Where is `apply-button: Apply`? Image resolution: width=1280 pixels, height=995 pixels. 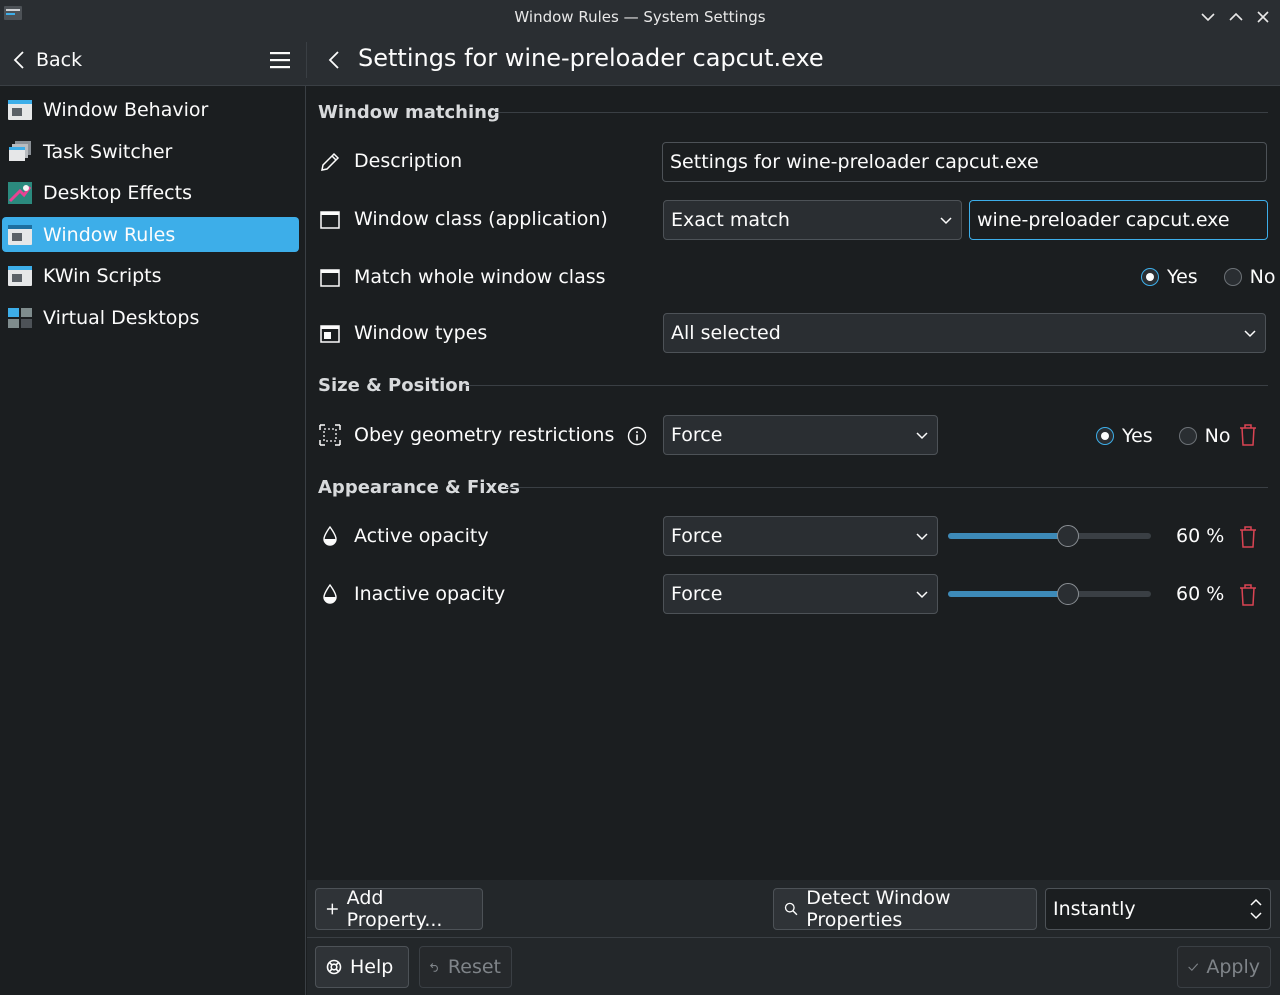 apply-button: Apply is located at coordinates (1224, 967).